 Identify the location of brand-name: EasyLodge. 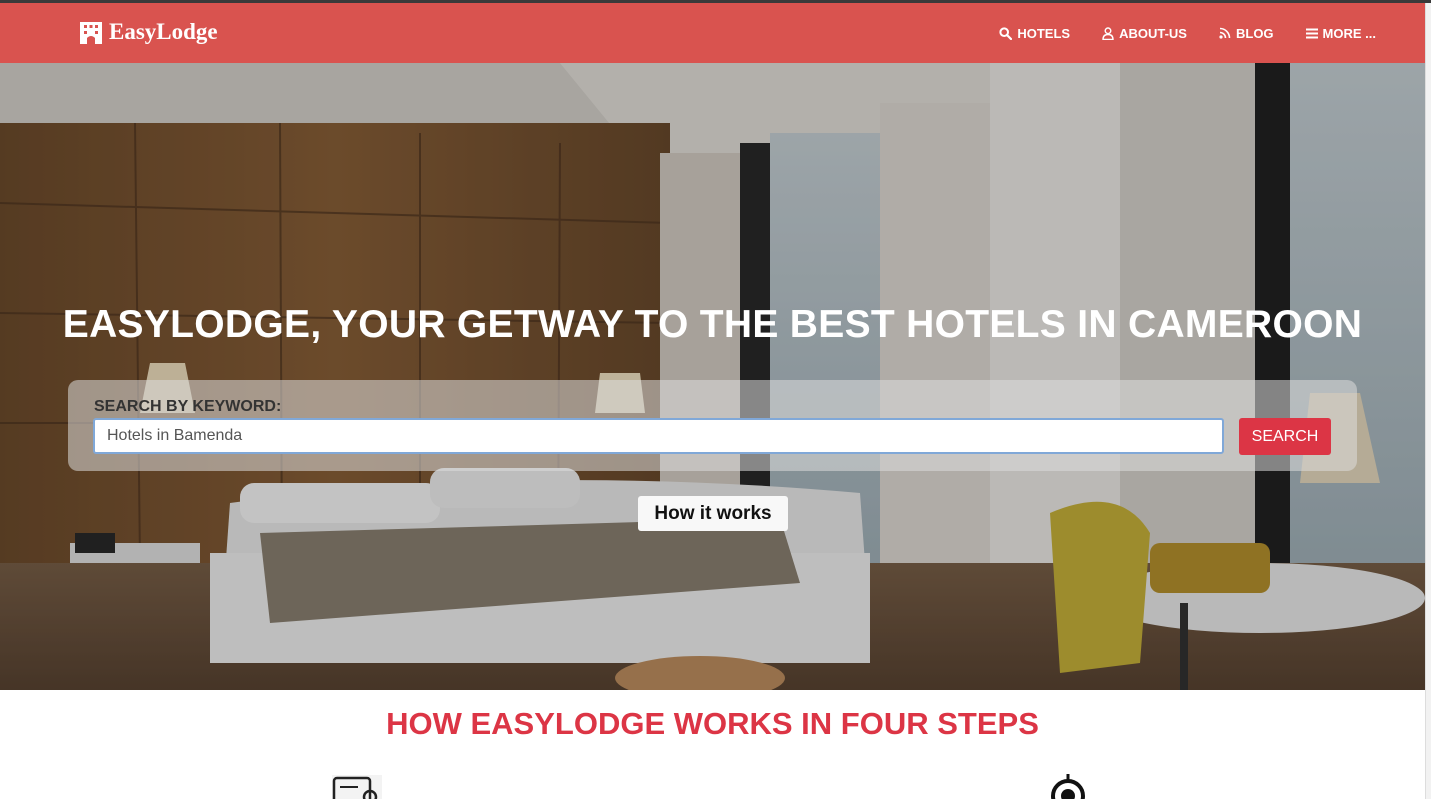
(163, 31).